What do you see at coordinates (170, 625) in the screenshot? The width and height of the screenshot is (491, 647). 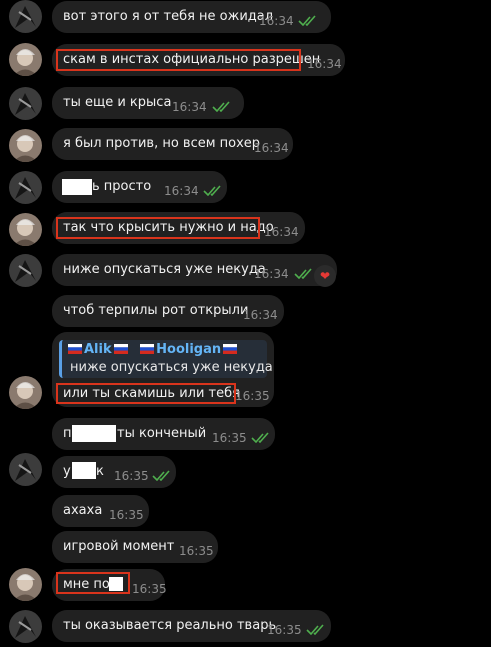 I see `message-text: ты оказывается реально тварь` at bounding box center [170, 625].